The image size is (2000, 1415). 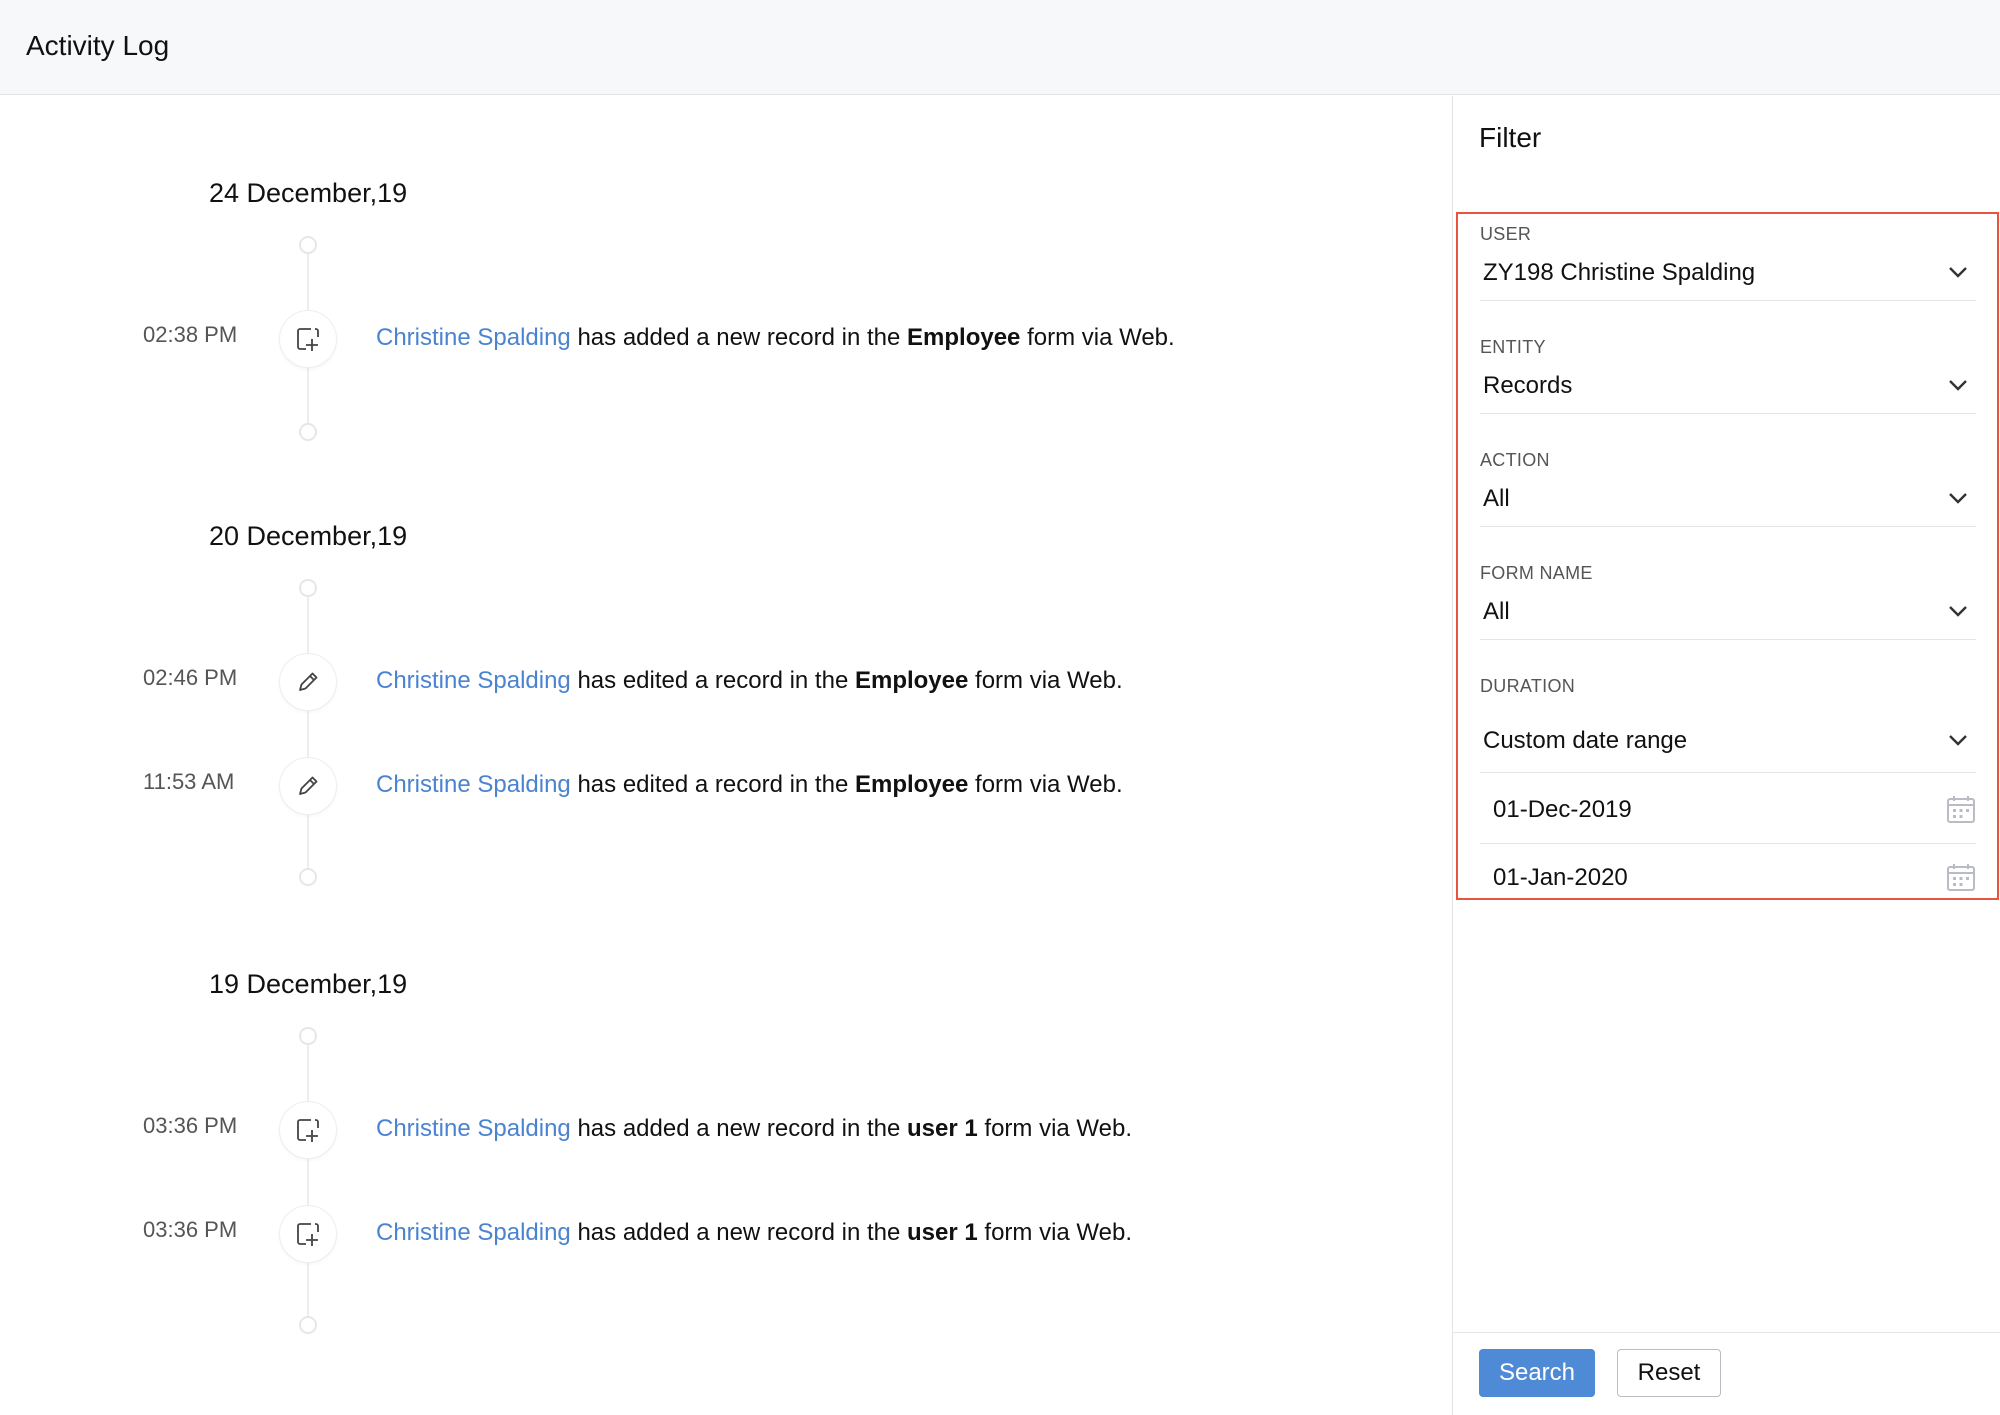 I want to click on form-name-select: All, so click(x=1728, y=612).